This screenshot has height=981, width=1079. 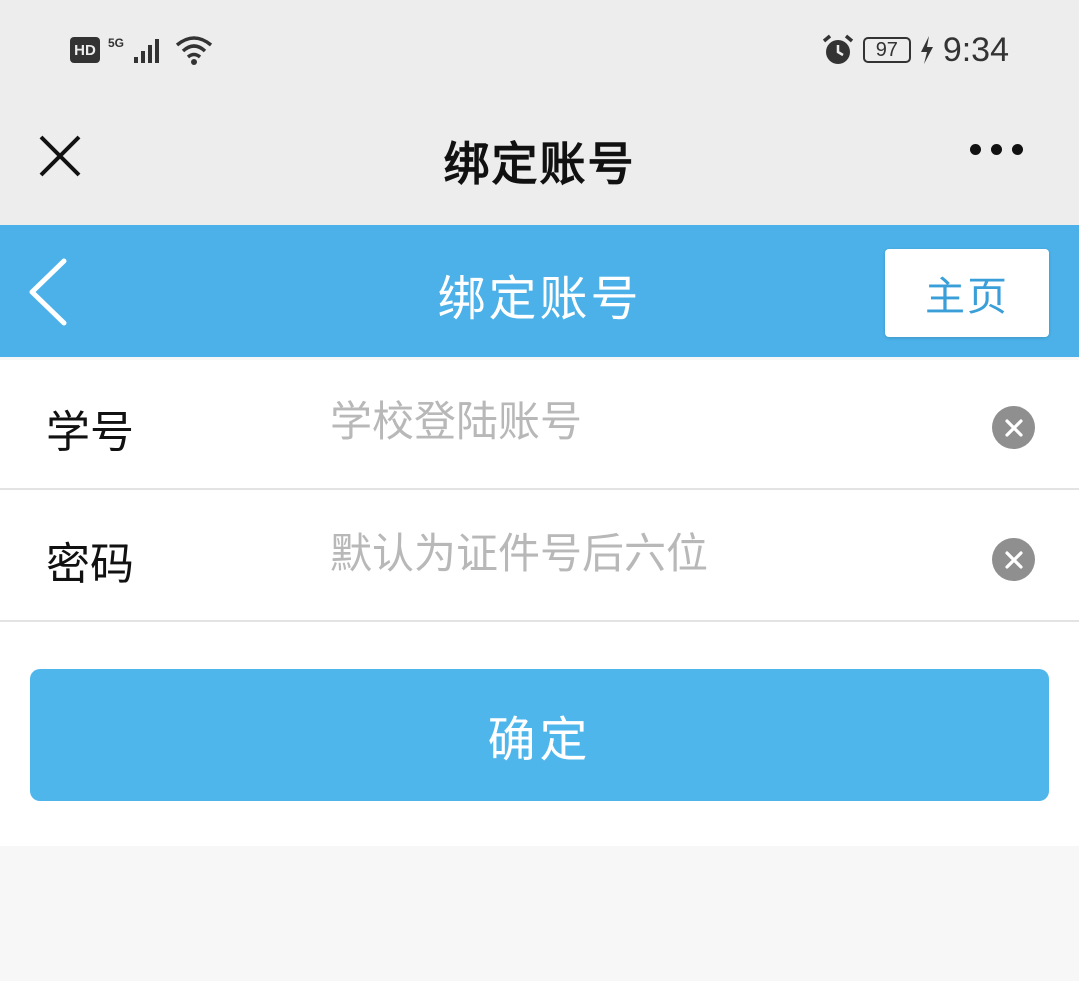 What do you see at coordinates (85, 50) in the screenshot?
I see `hd-badge: HD` at bounding box center [85, 50].